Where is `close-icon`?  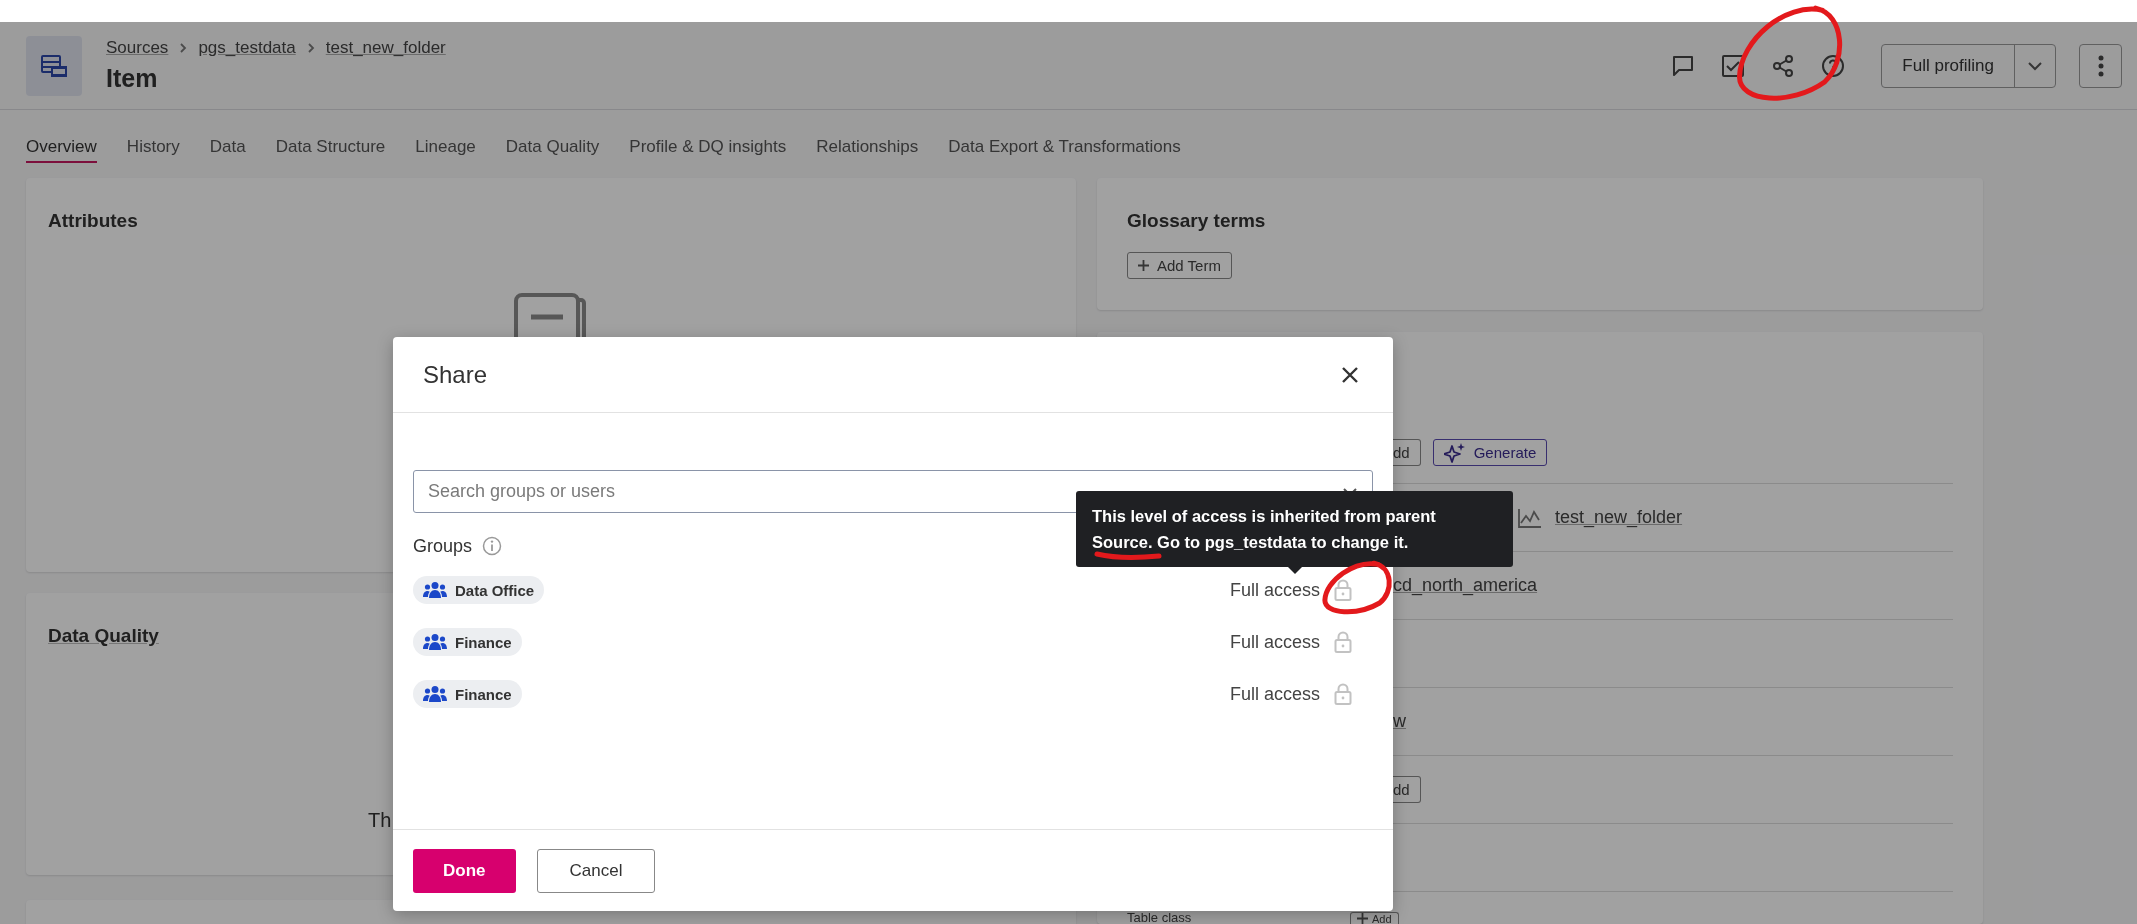 close-icon is located at coordinates (1350, 374).